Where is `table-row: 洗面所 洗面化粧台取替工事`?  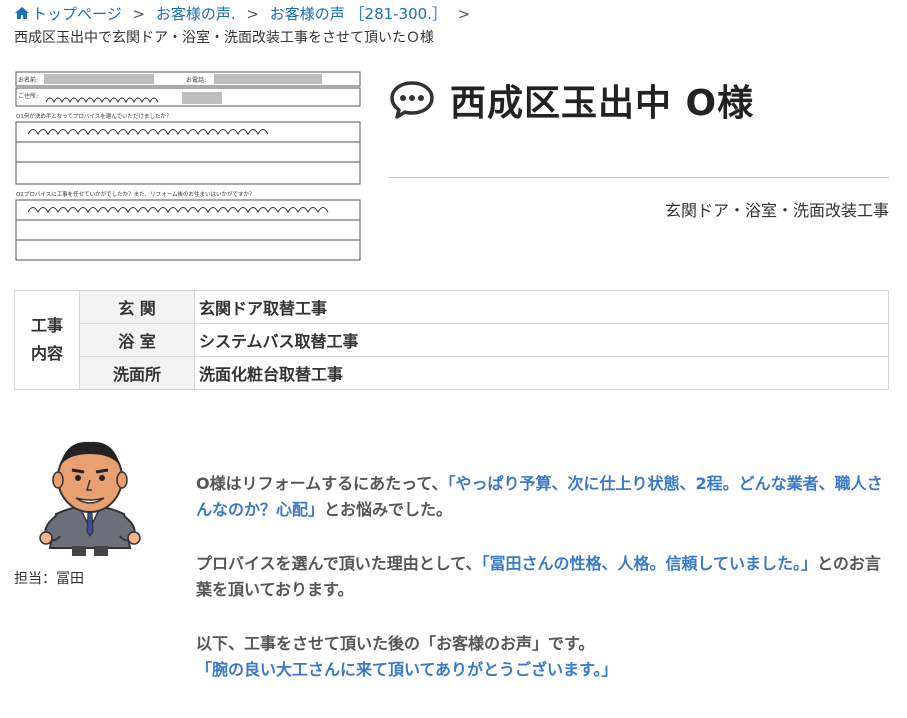 table-row: 洗面所 洗面化粧台取替工事 is located at coordinates (452, 373).